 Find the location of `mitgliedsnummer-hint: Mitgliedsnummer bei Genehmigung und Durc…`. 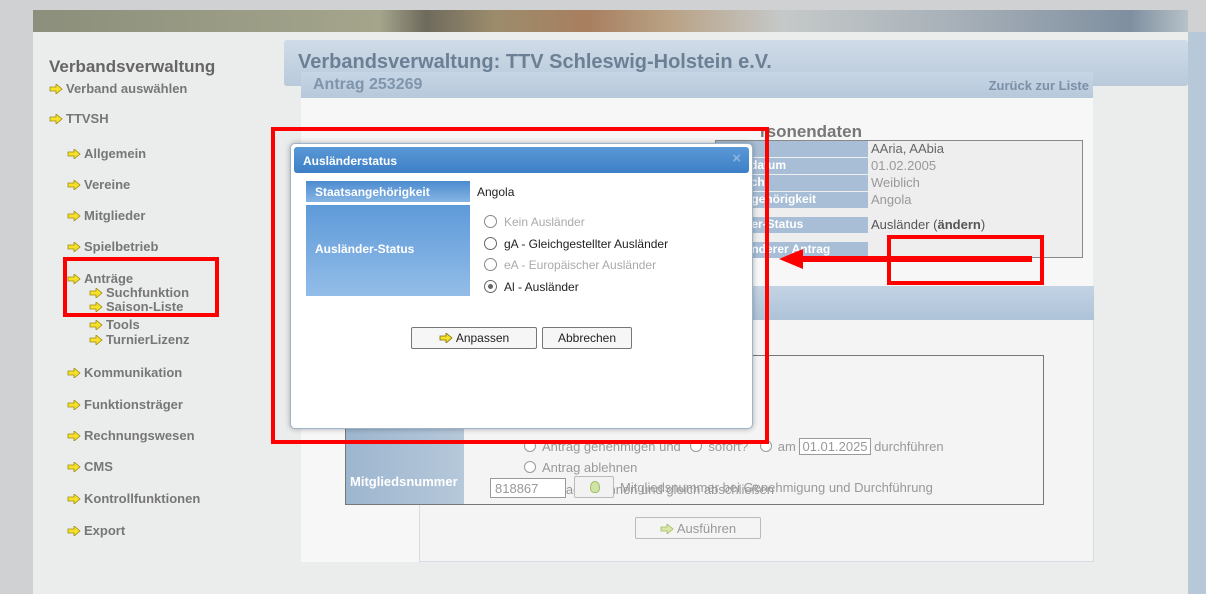

mitgliedsnummer-hint: Mitgliedsnummer bei Genehmigung und Durc… is located at coordinates (776, 487).